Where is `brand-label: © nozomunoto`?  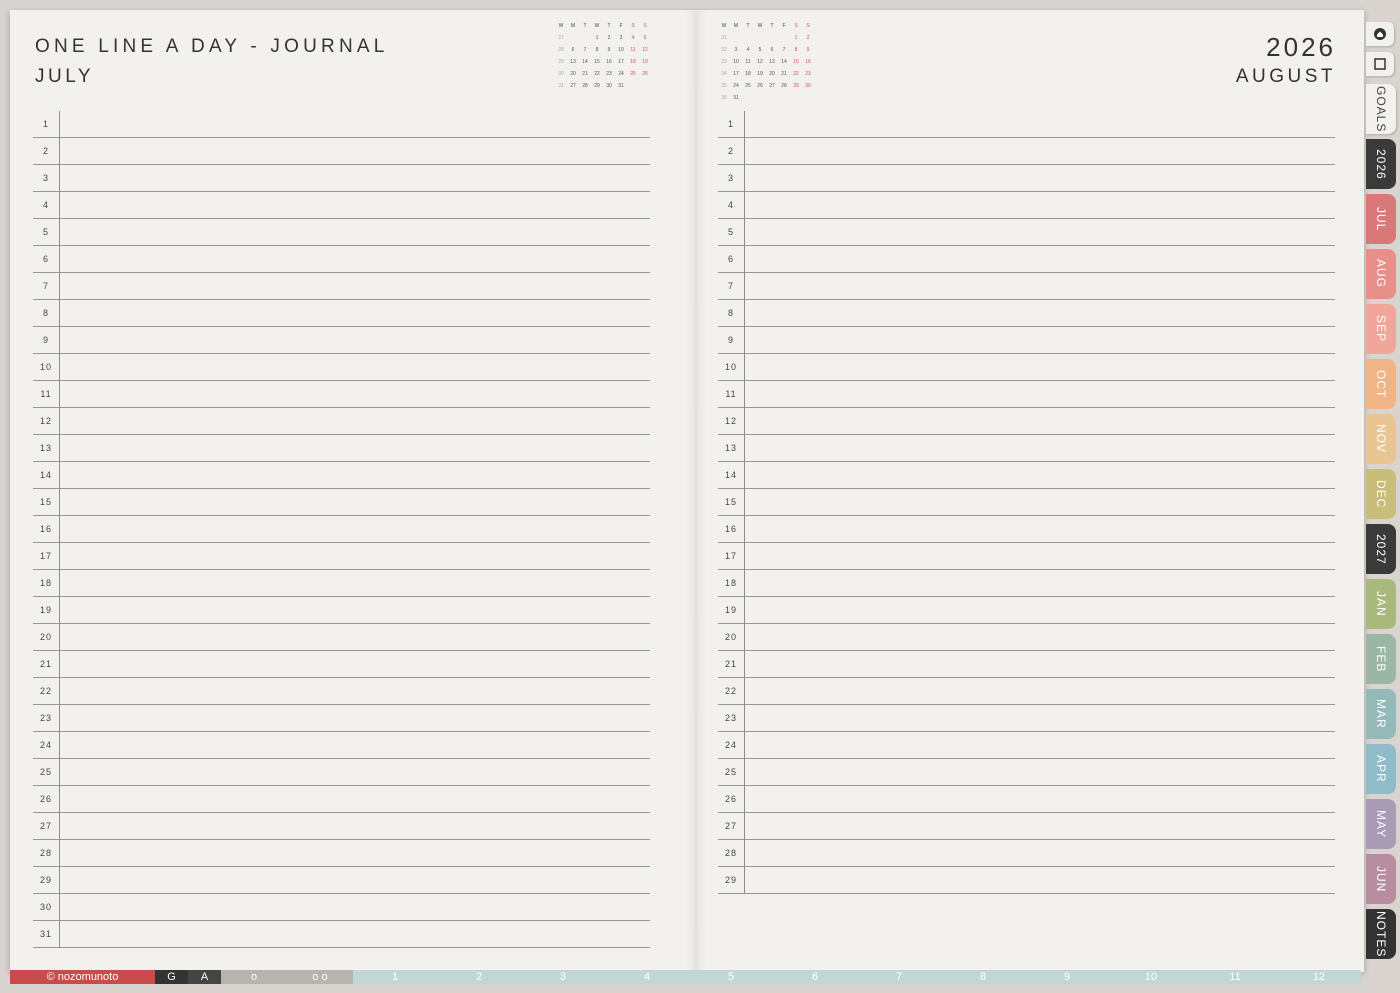 brand-label: © nozomunoto is located at coordinates (82, 977).